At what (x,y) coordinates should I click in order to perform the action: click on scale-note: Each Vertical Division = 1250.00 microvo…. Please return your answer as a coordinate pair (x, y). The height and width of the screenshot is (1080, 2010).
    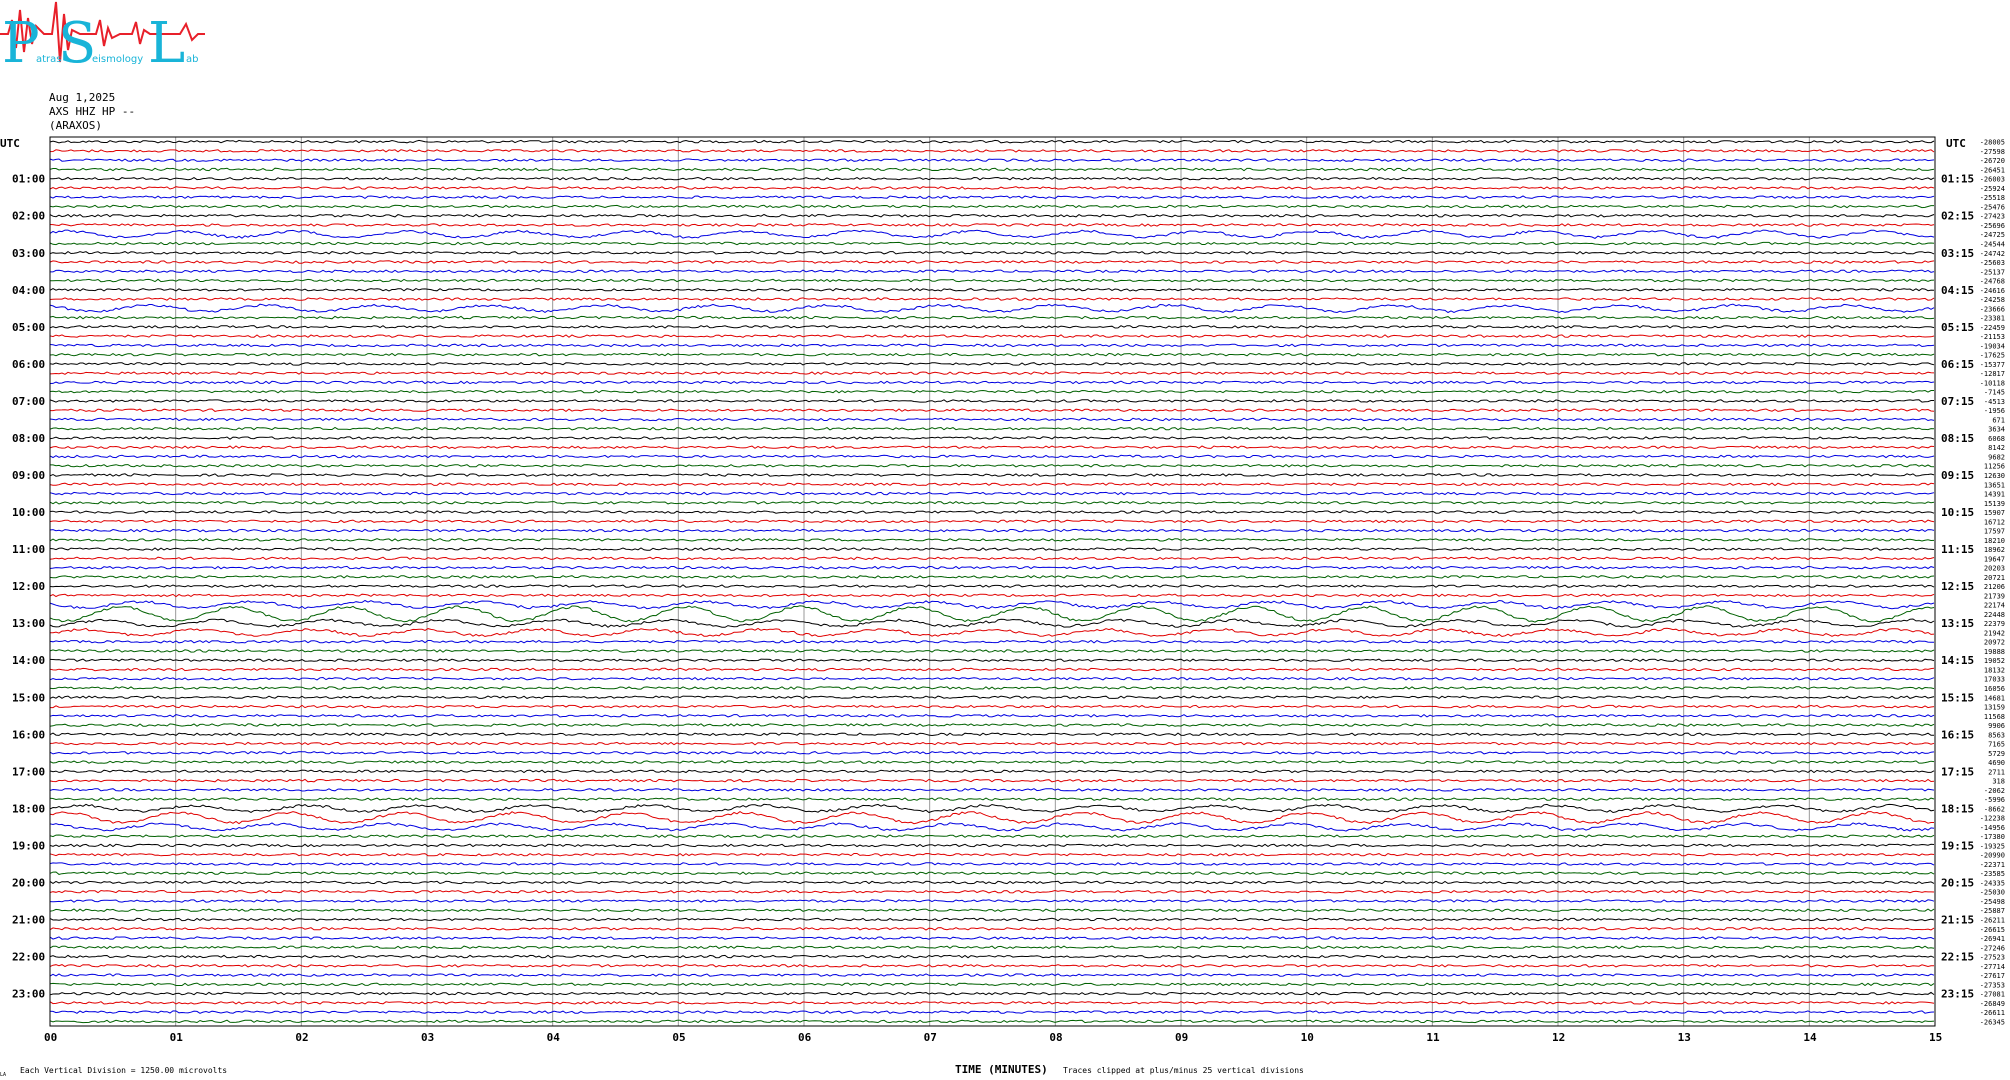
    Looking at the image, I should click on (123, 1070).